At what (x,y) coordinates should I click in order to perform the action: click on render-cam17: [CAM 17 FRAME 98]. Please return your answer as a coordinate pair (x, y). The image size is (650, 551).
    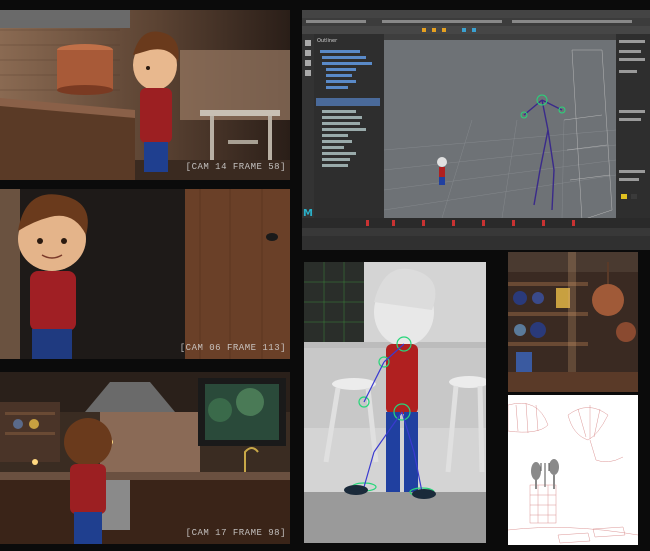
    Looking at the image, I should click on (145, 458).